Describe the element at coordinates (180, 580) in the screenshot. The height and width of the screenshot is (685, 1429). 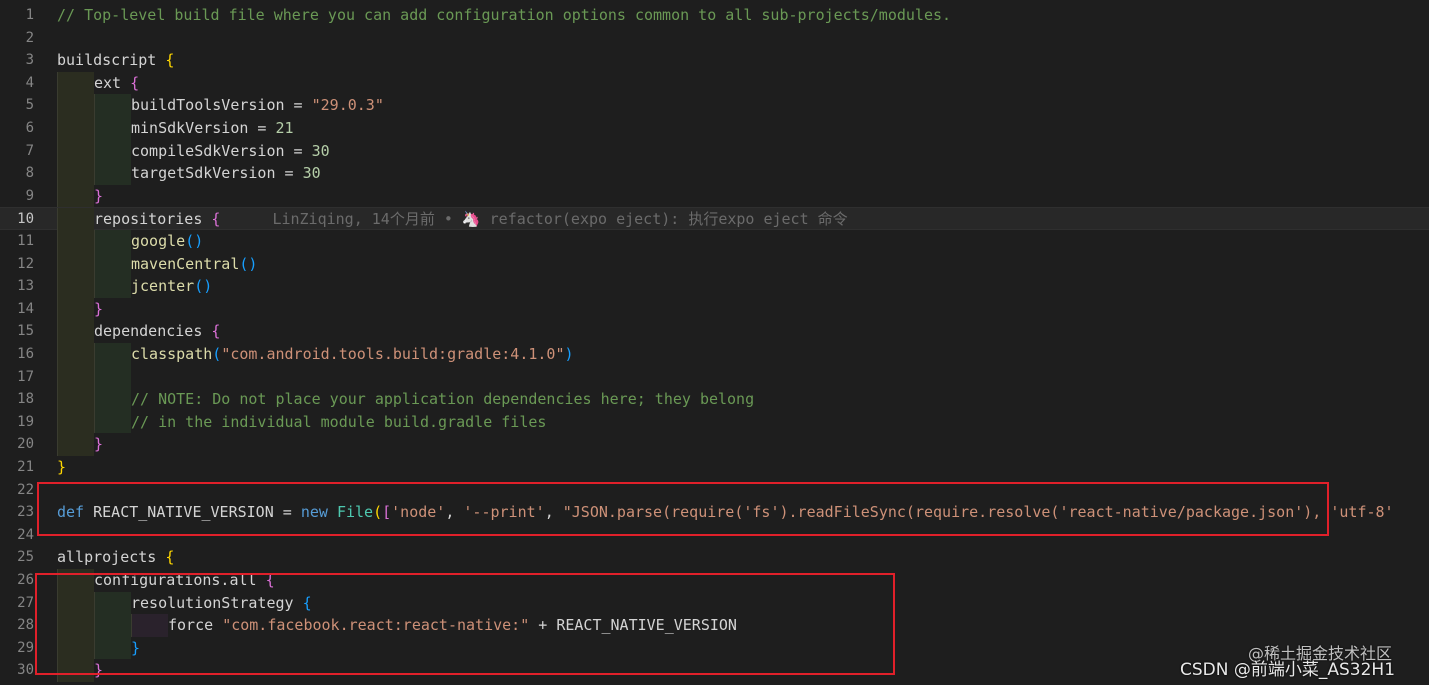
I see `code-token: configurations.all` at that location.